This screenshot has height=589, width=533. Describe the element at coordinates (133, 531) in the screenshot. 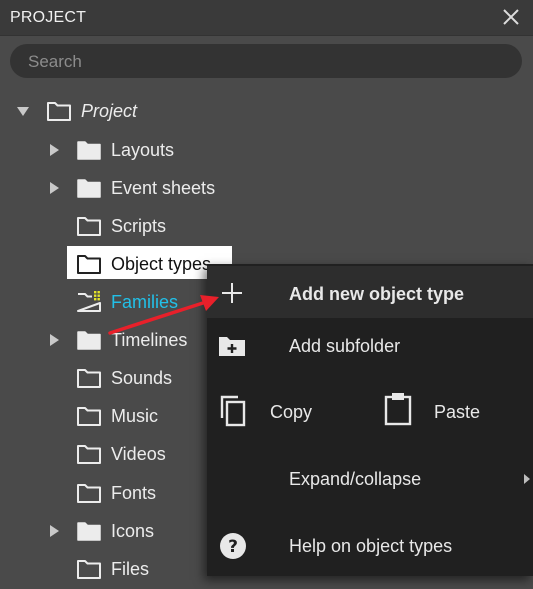

I see `tree-item-label: Icons` at that location.